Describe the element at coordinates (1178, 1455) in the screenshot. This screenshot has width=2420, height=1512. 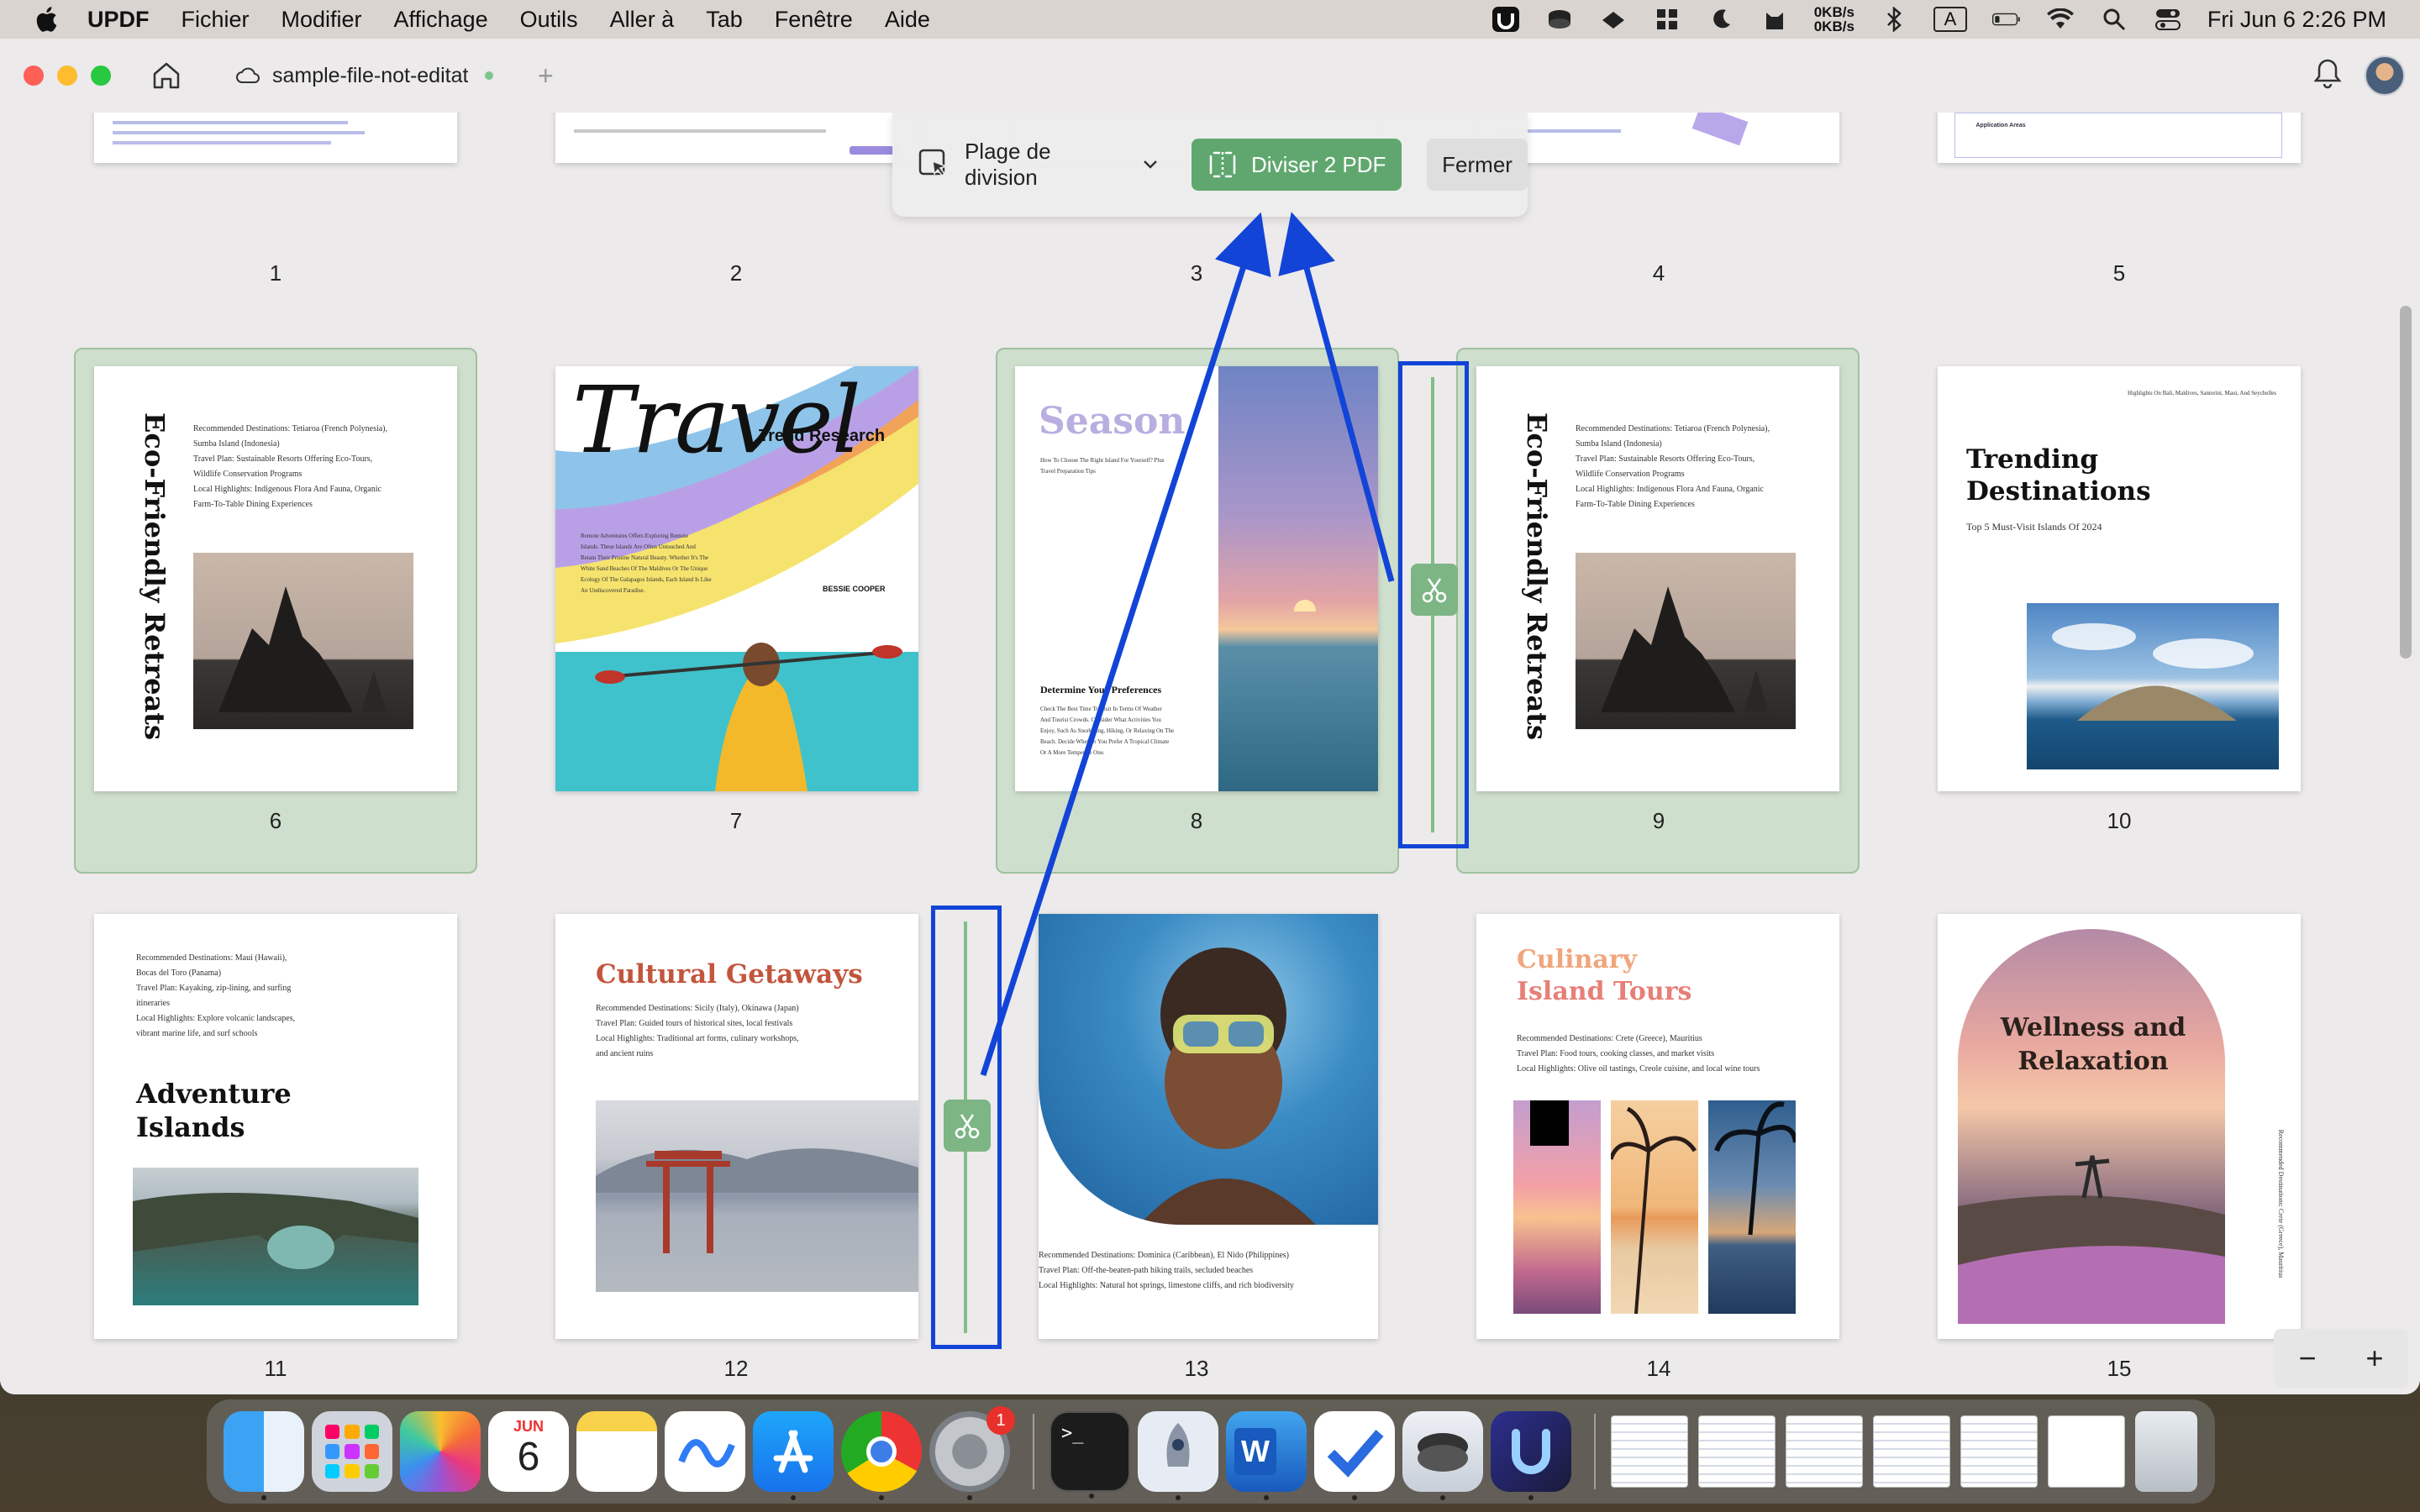
I see `rocket-icon` at that location.